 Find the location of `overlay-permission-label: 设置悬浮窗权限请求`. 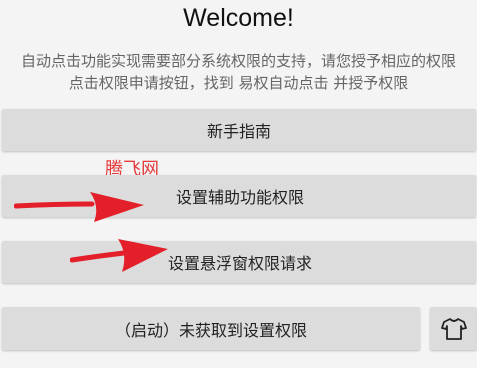

overlay-permission-label: 设置悬浮窗权限请求 is located at coordinates (239, 263).